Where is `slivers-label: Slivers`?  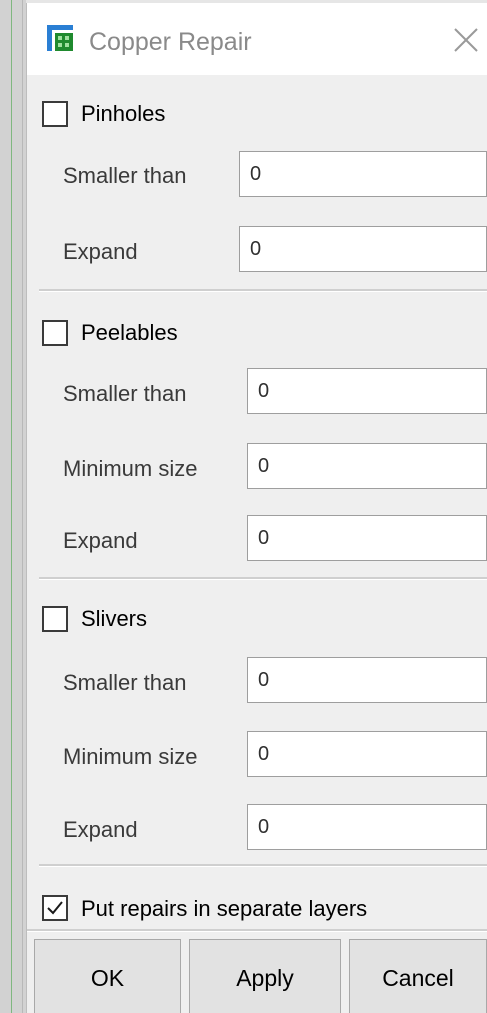 slivers-label: Slivers is located at coordinates (114, 618).